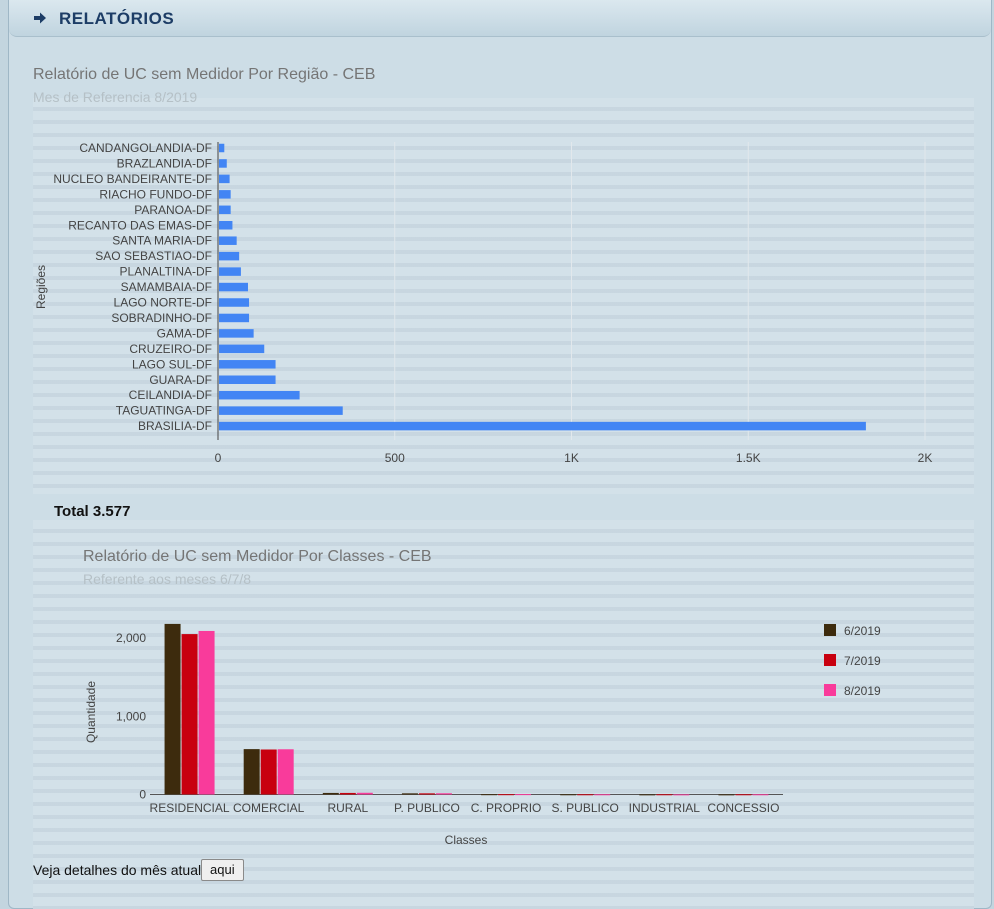 This screenshot has height=909, width=994. Describe the element at coordinates (115, 97) in the screenshot. I see `region-chart-subtitle: Mes de Referencia 8/2019` at that location.